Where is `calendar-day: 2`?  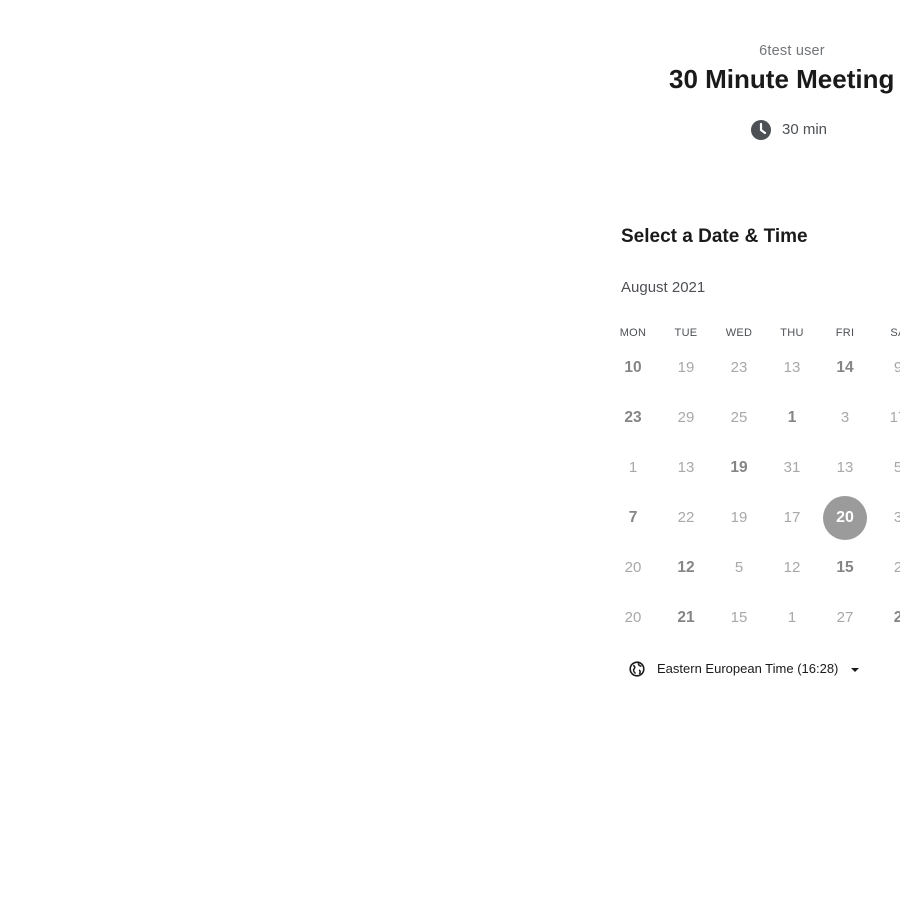 calendar-day: 2 is located at coordinates (896, 567).